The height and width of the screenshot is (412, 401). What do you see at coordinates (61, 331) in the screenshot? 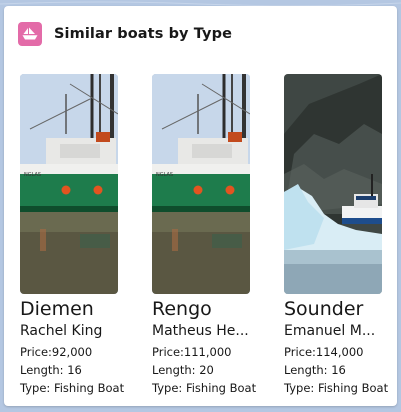
I see `boat-owner: Rachel King` at bounding box center [61, 331].